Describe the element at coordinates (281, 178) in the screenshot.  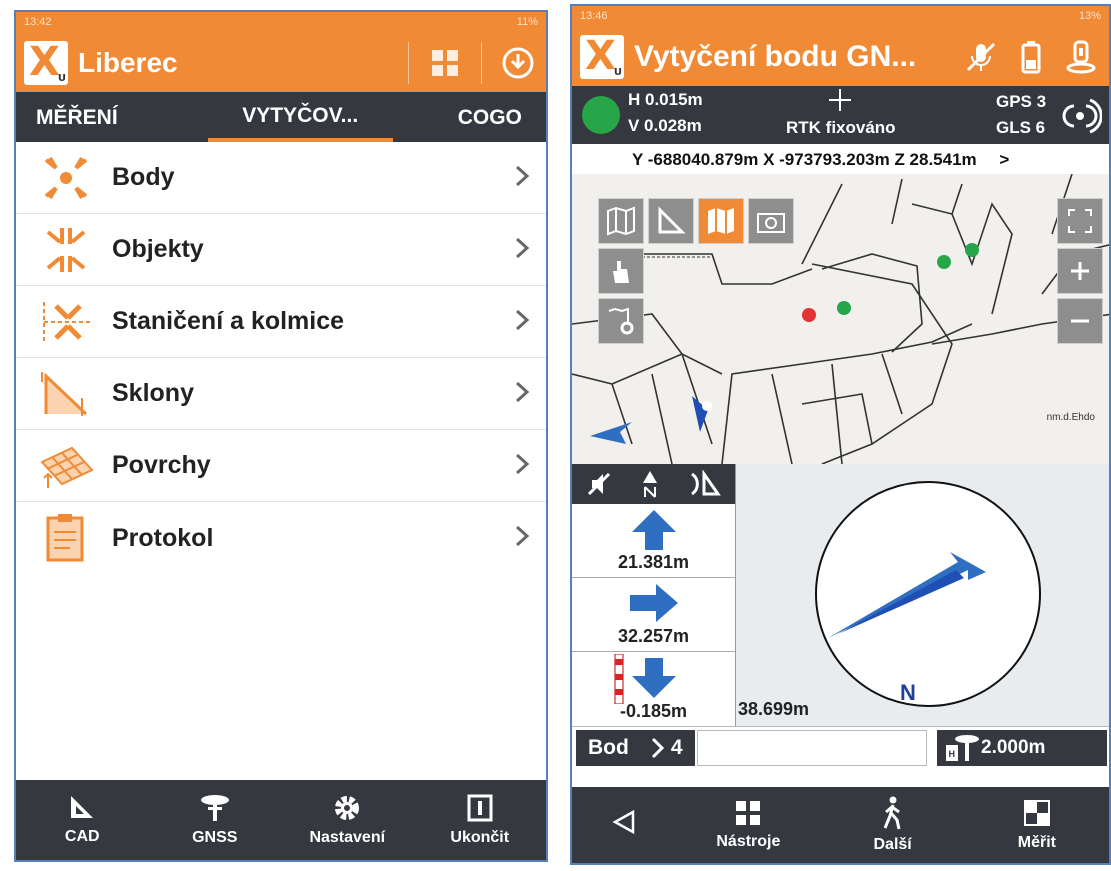
I see `menu-item-body: Body` at that location.